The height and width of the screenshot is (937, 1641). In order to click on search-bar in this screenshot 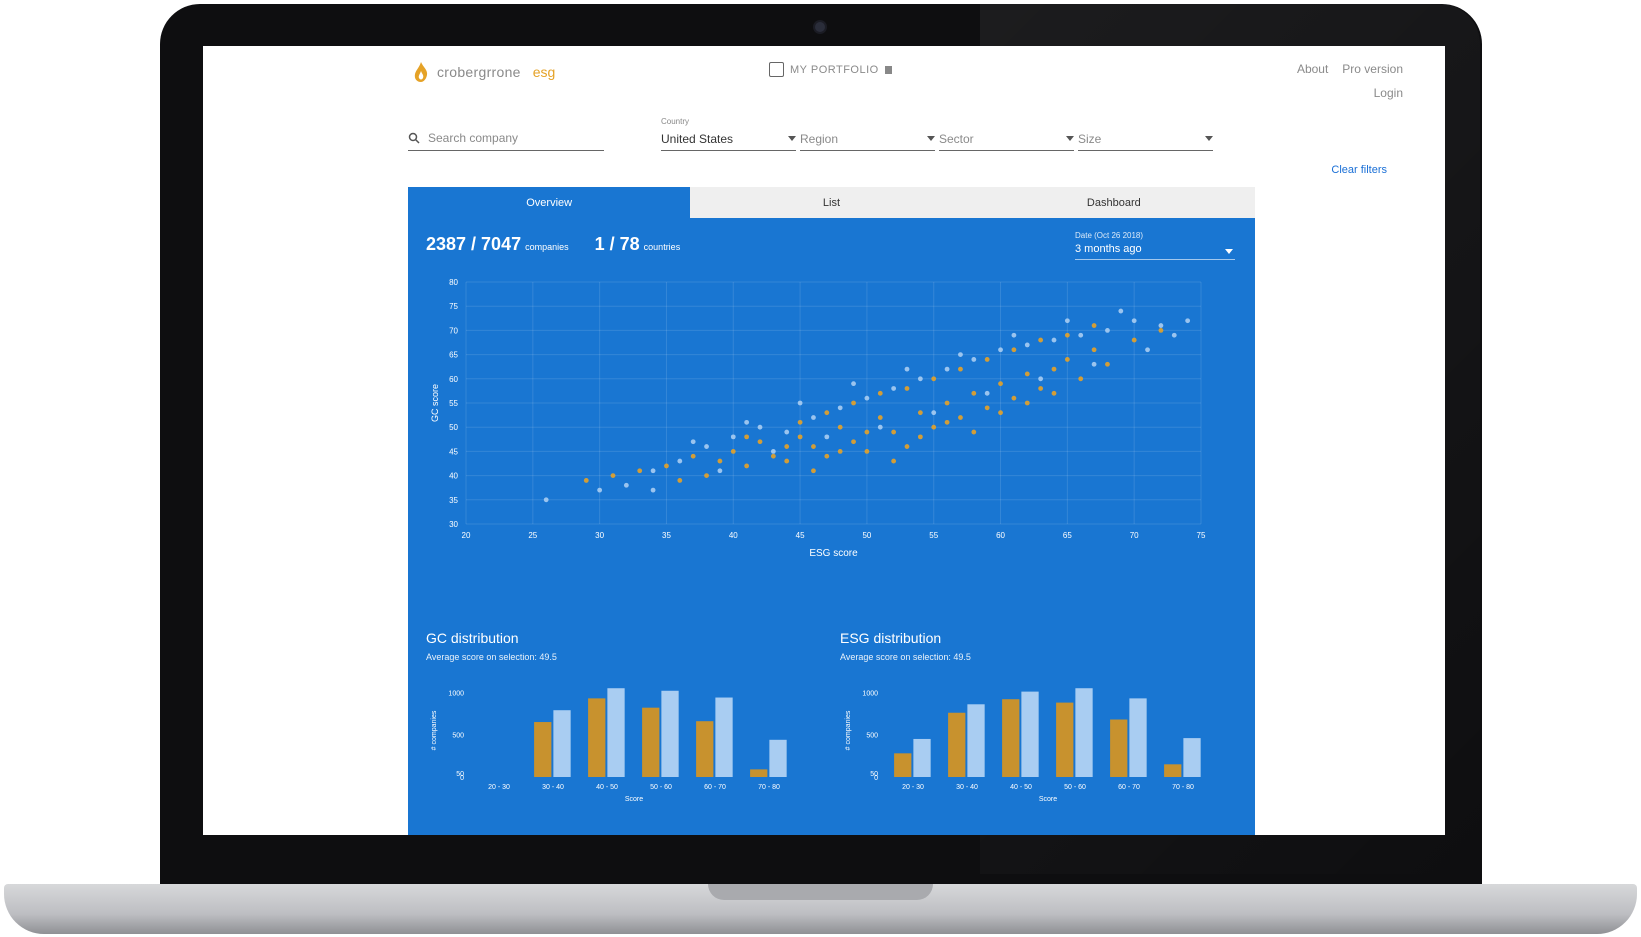, I will do `click(506, 138)`.